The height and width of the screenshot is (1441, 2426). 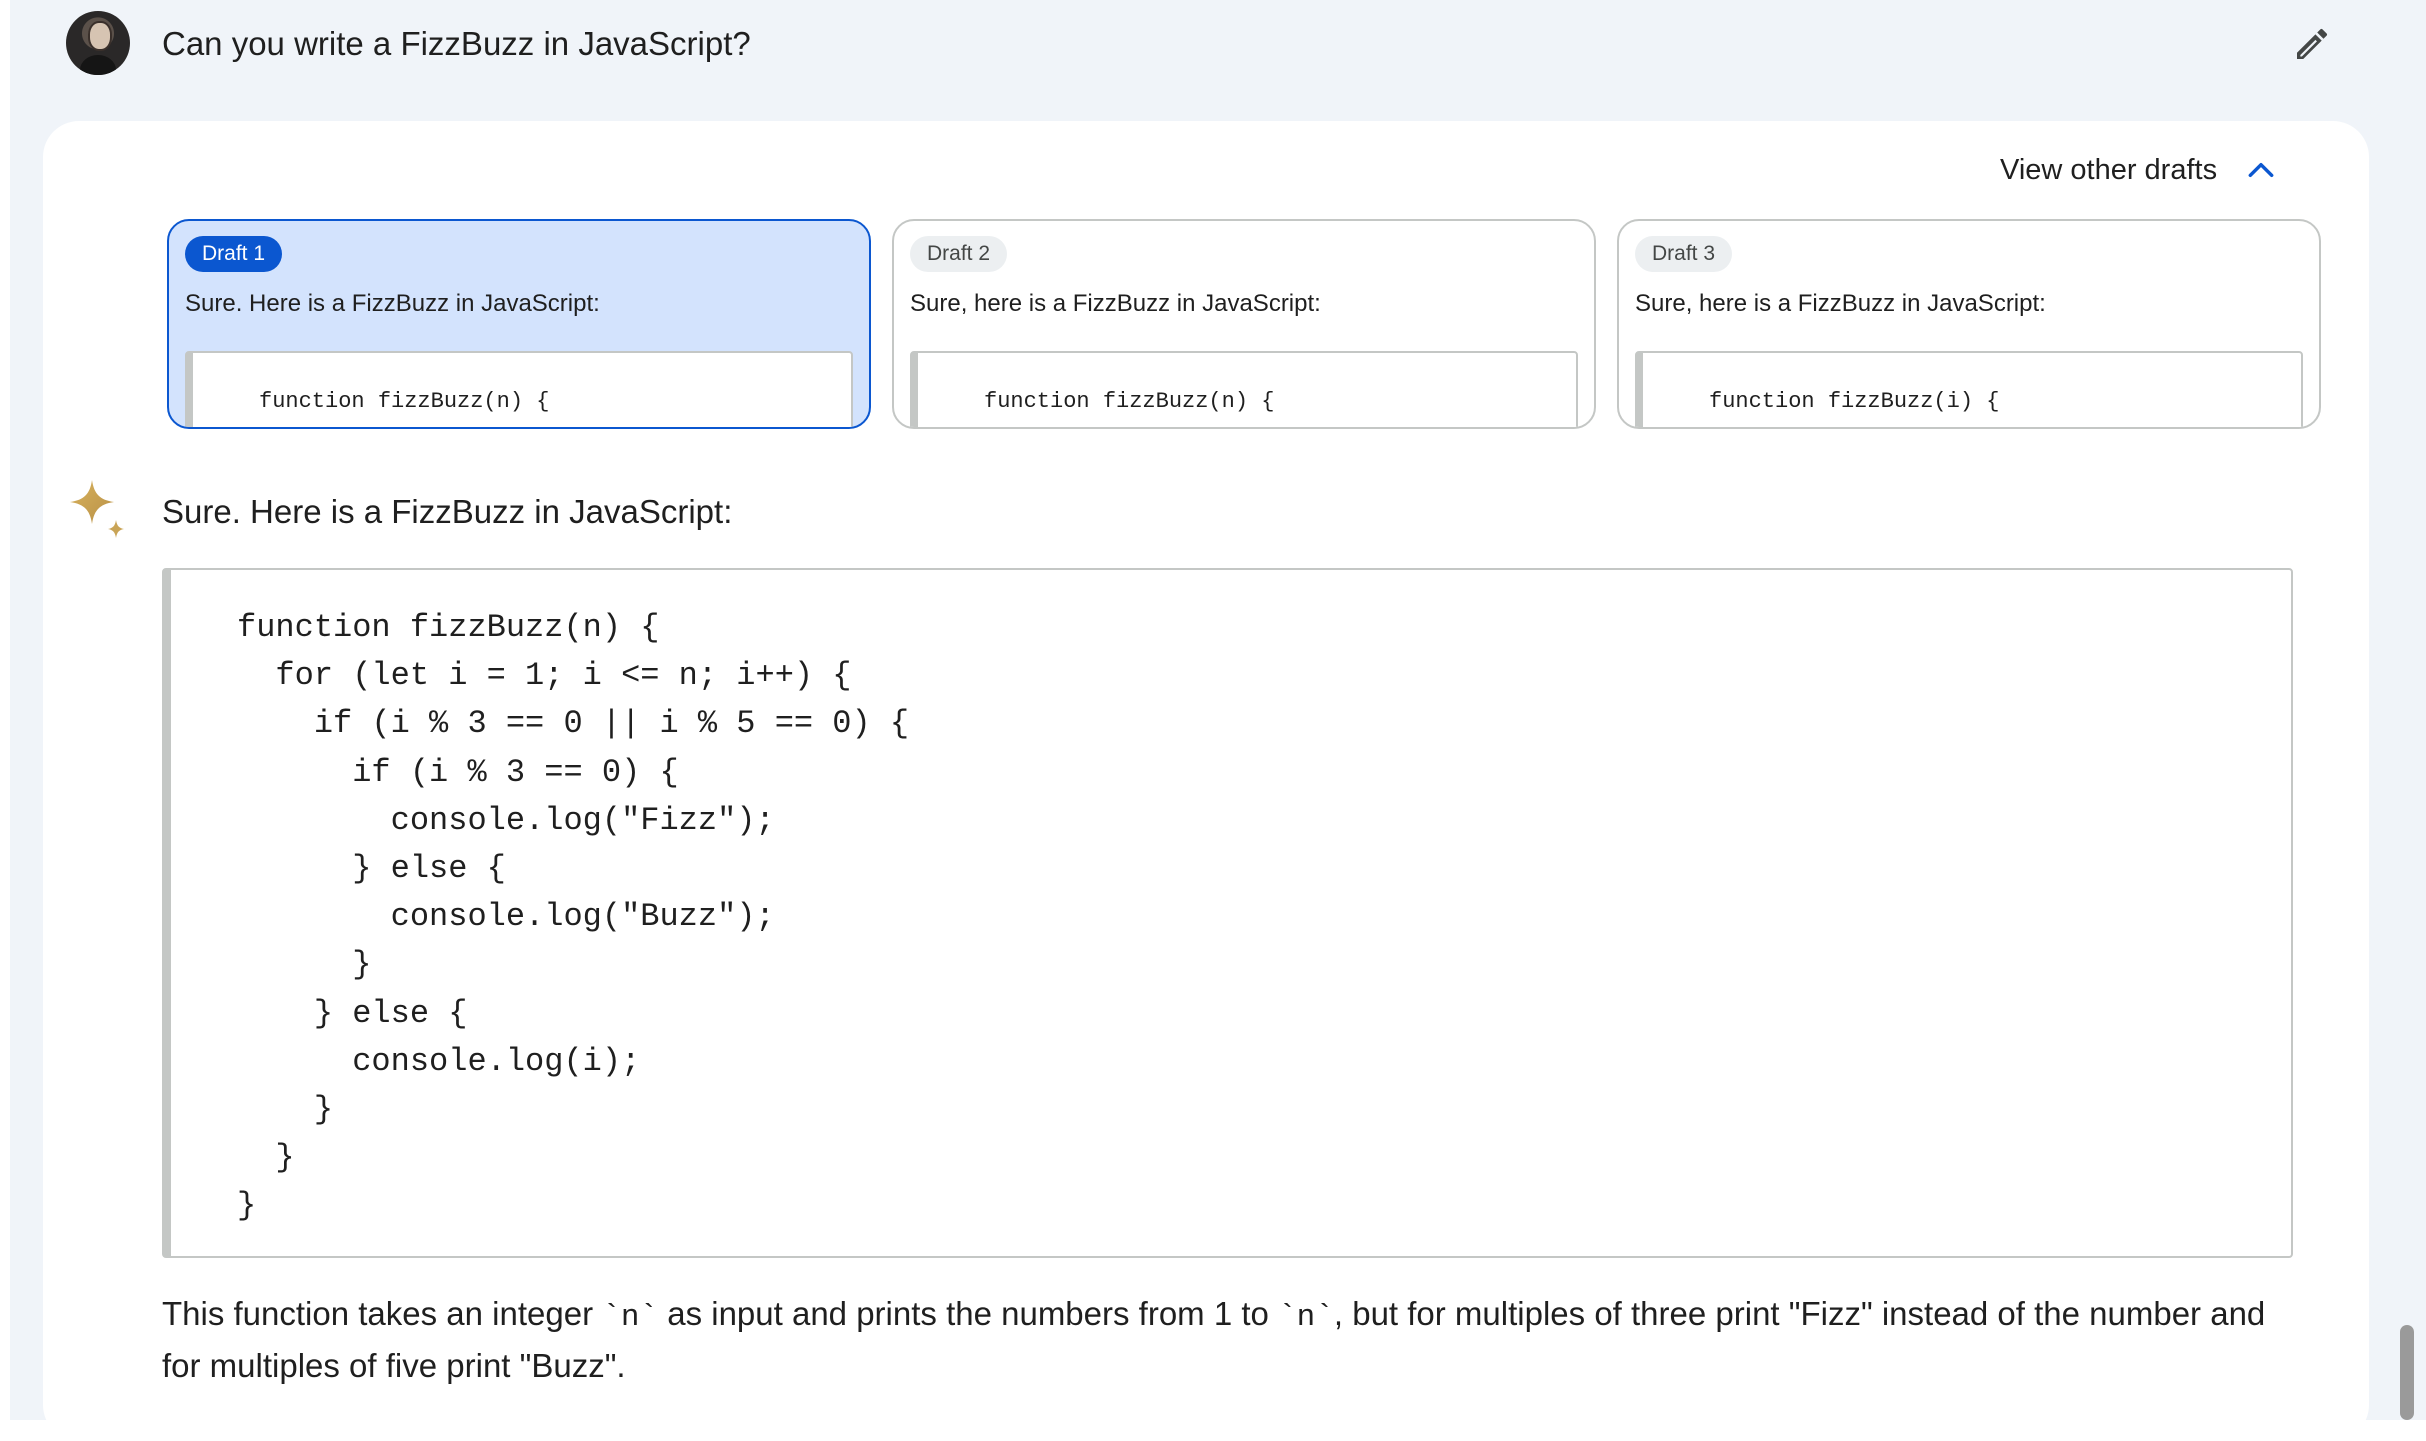 I want to click on code-line: for (let i = 1; i <= n; i++) {, so click(x=544, y=676).